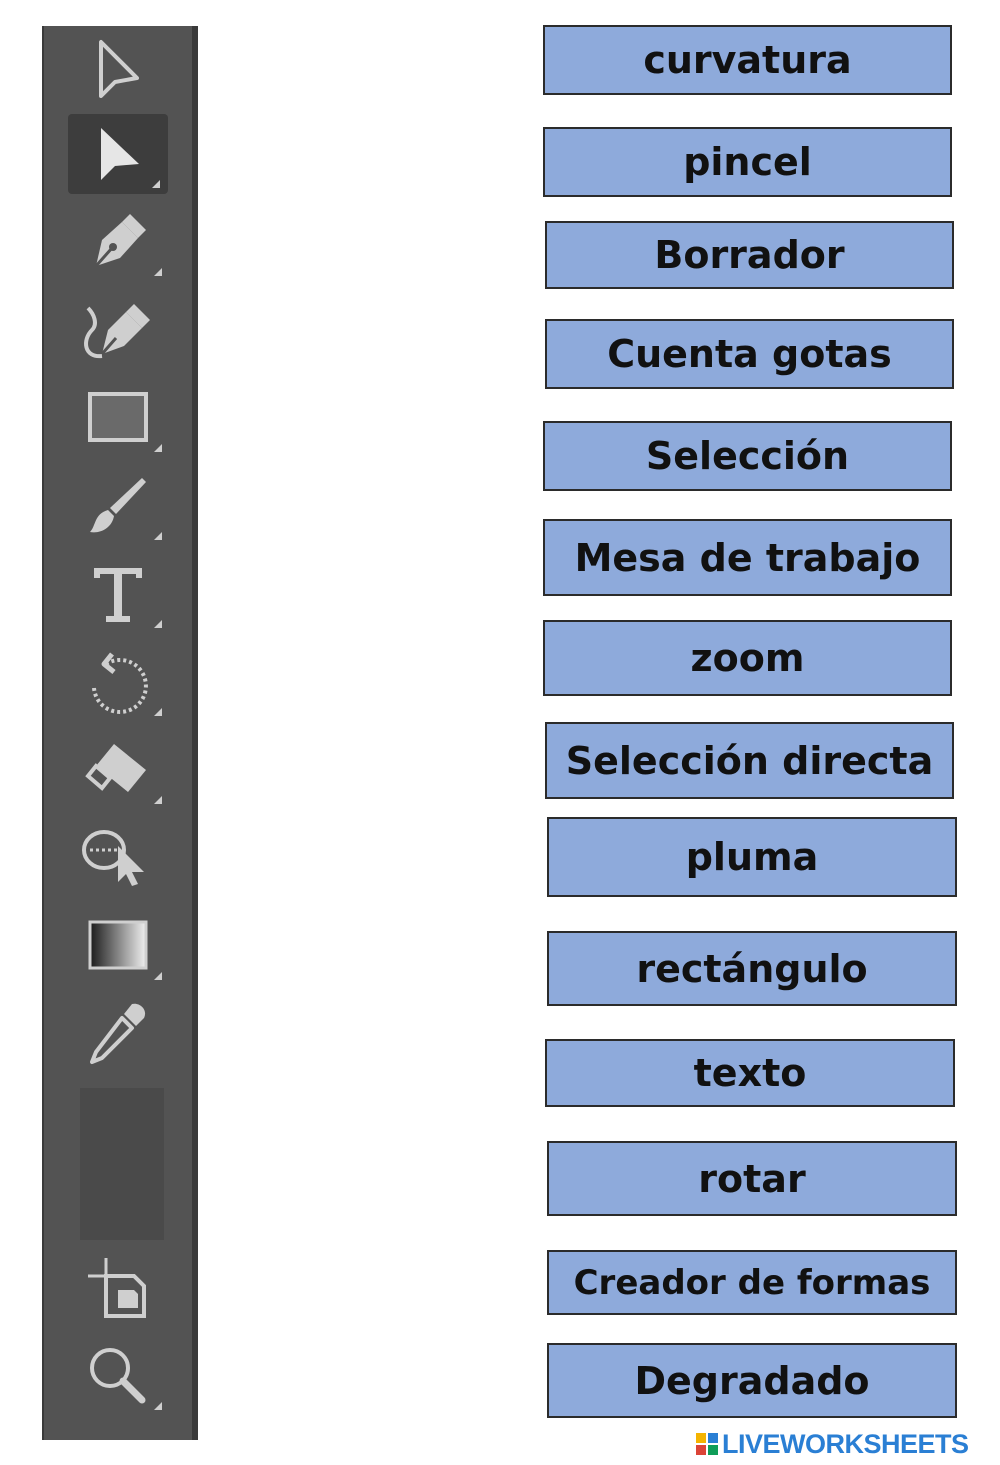 This screenshot has width=1000, height=1465. I want to click on eyedropper-icon, so click(118, 1033).